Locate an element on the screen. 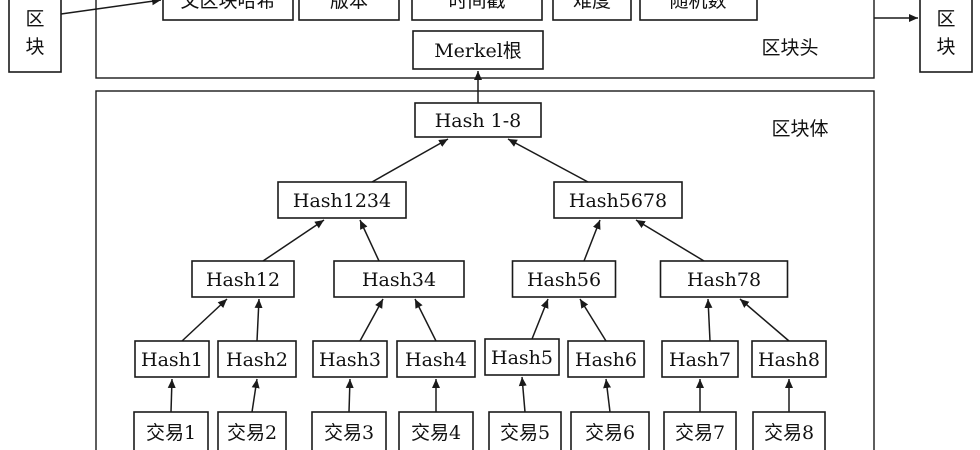 This screenshot has width=980, height=450. hash-level3-node: Hash56 is located at coordinates (564, 279).